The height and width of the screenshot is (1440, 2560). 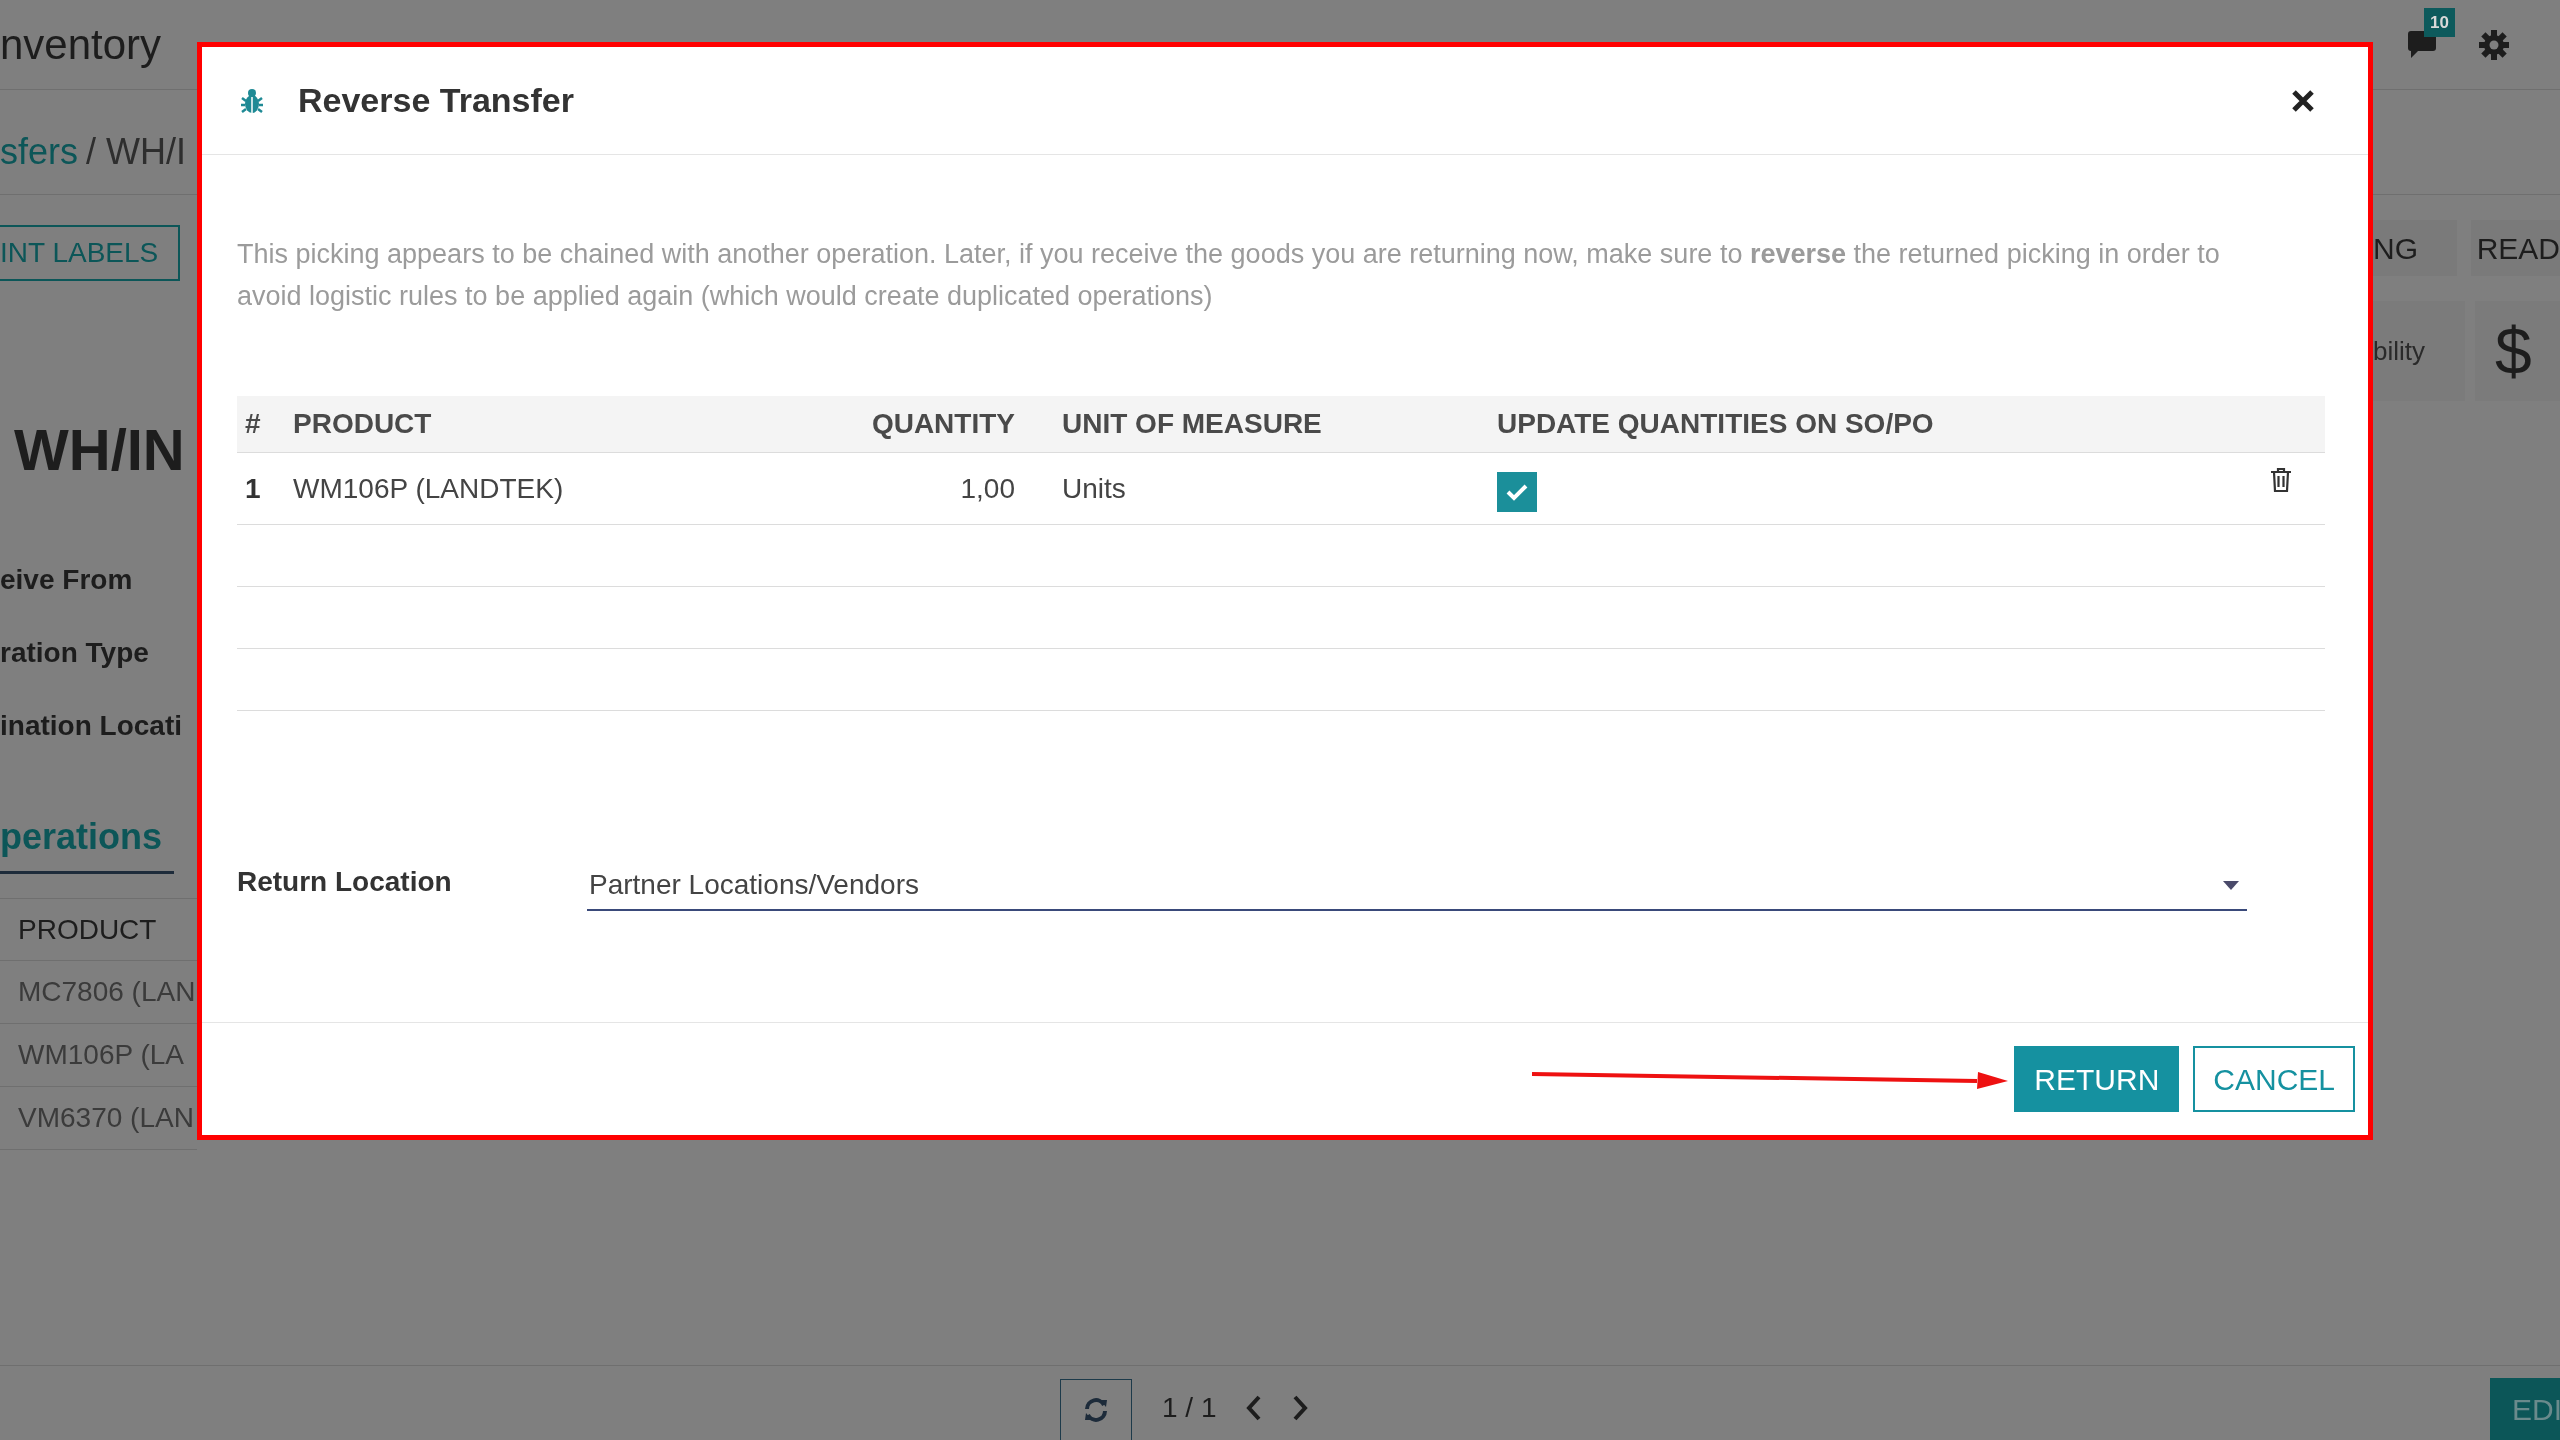 What do you see at coordinates (2515, 248) in the screenshot?
I see `status-button: READ` at bounding box center [2515, 248].